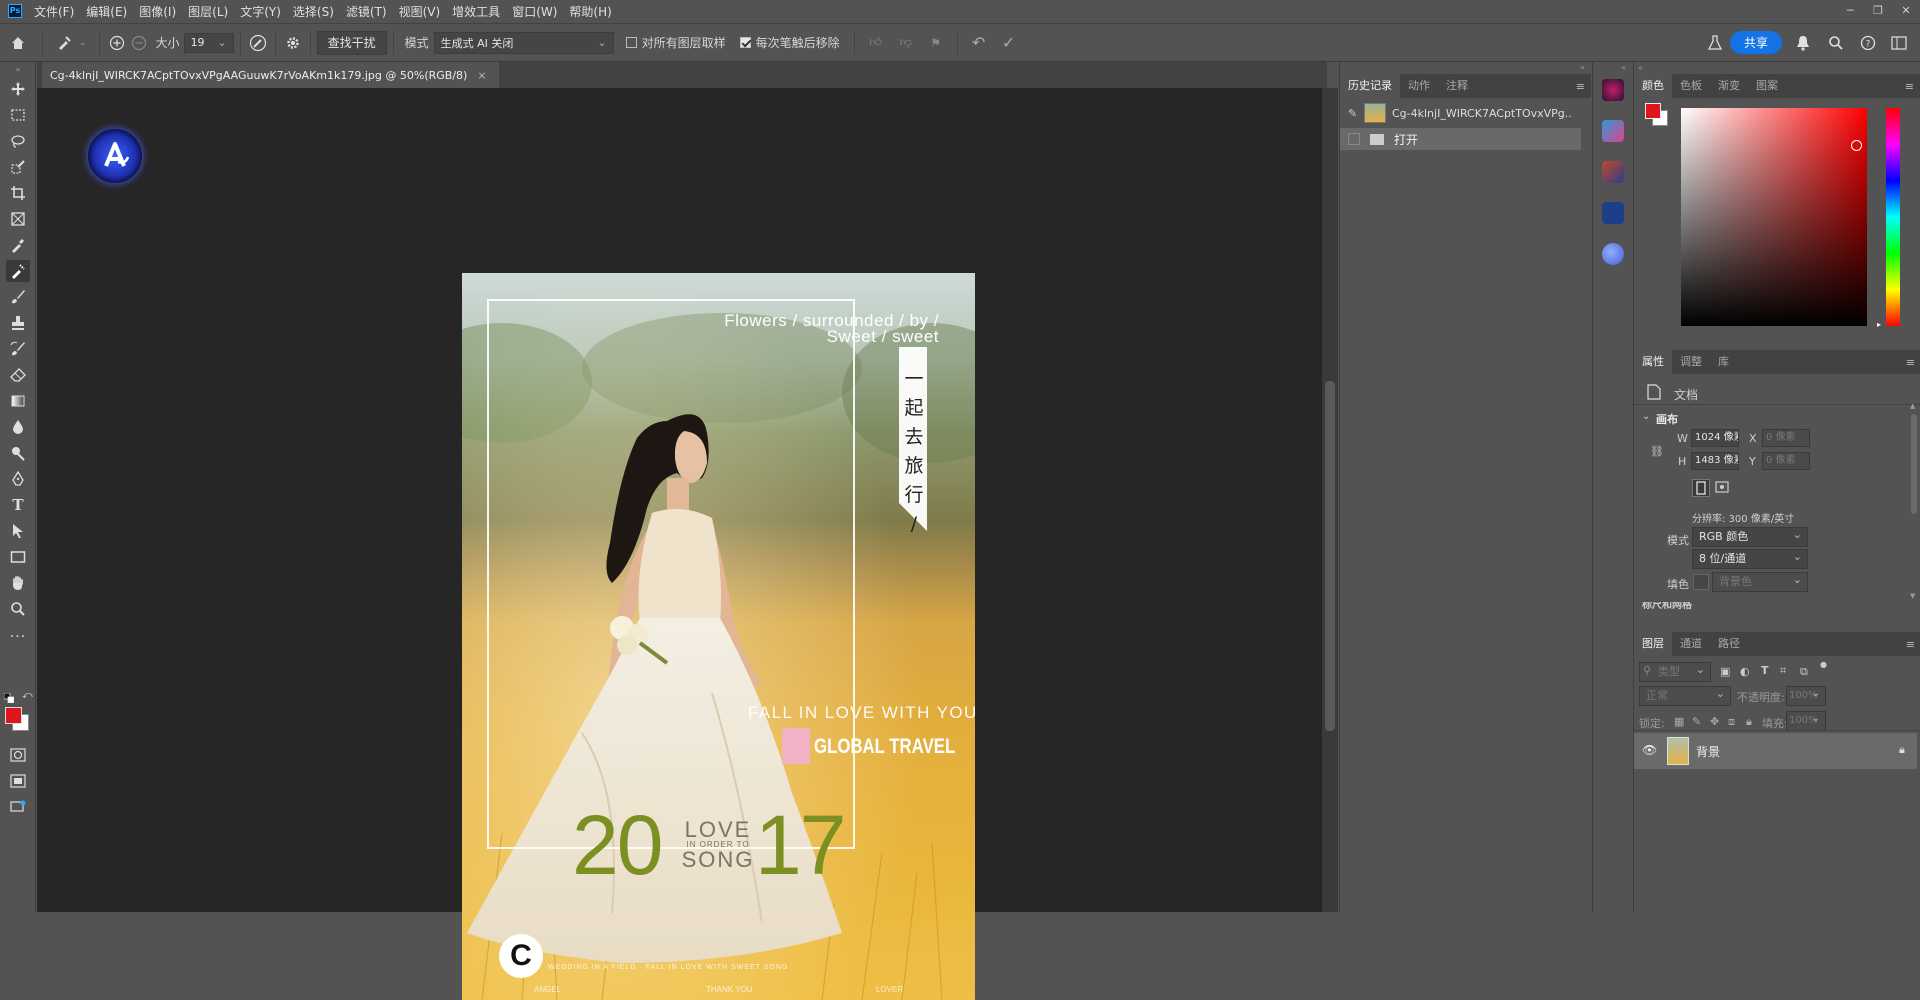 This screenshot has width=1920, height=1000. I want to click on menu-layer: 图层(L), so click(208, 11).